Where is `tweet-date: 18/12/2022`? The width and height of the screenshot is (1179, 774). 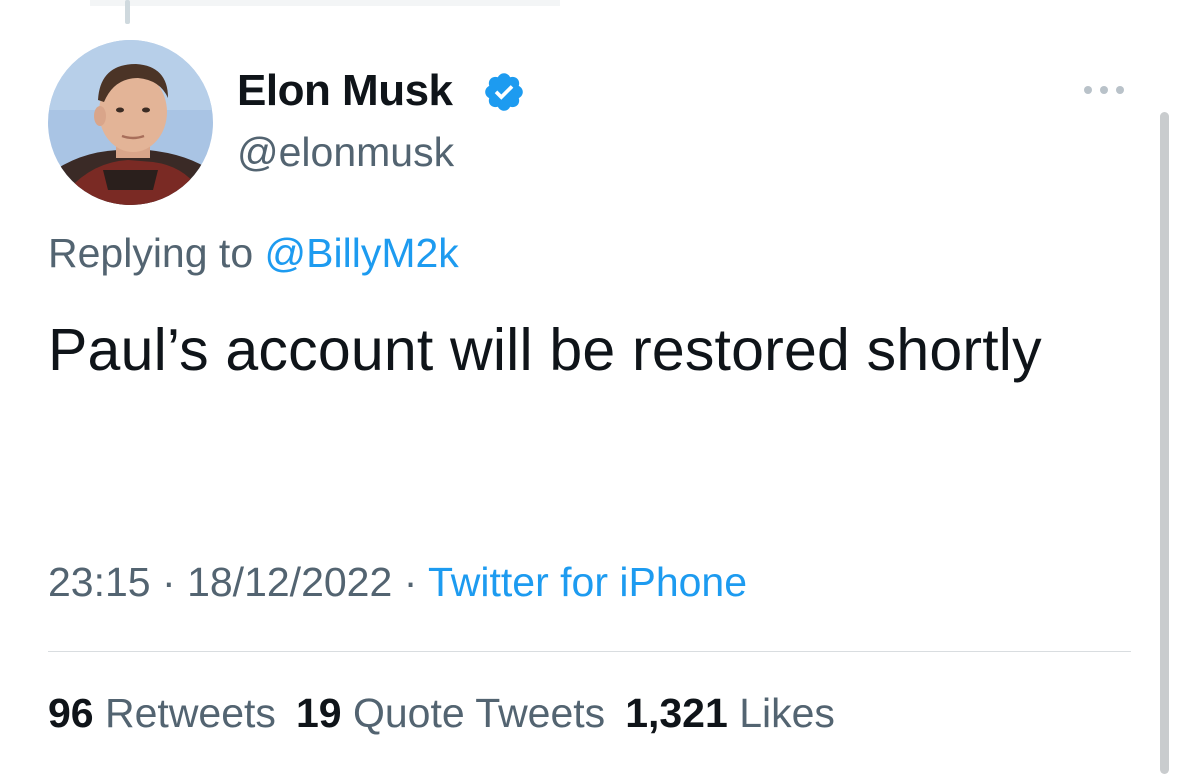
tweet-date: 18/12/2022 is located at coordinates (289, 582).